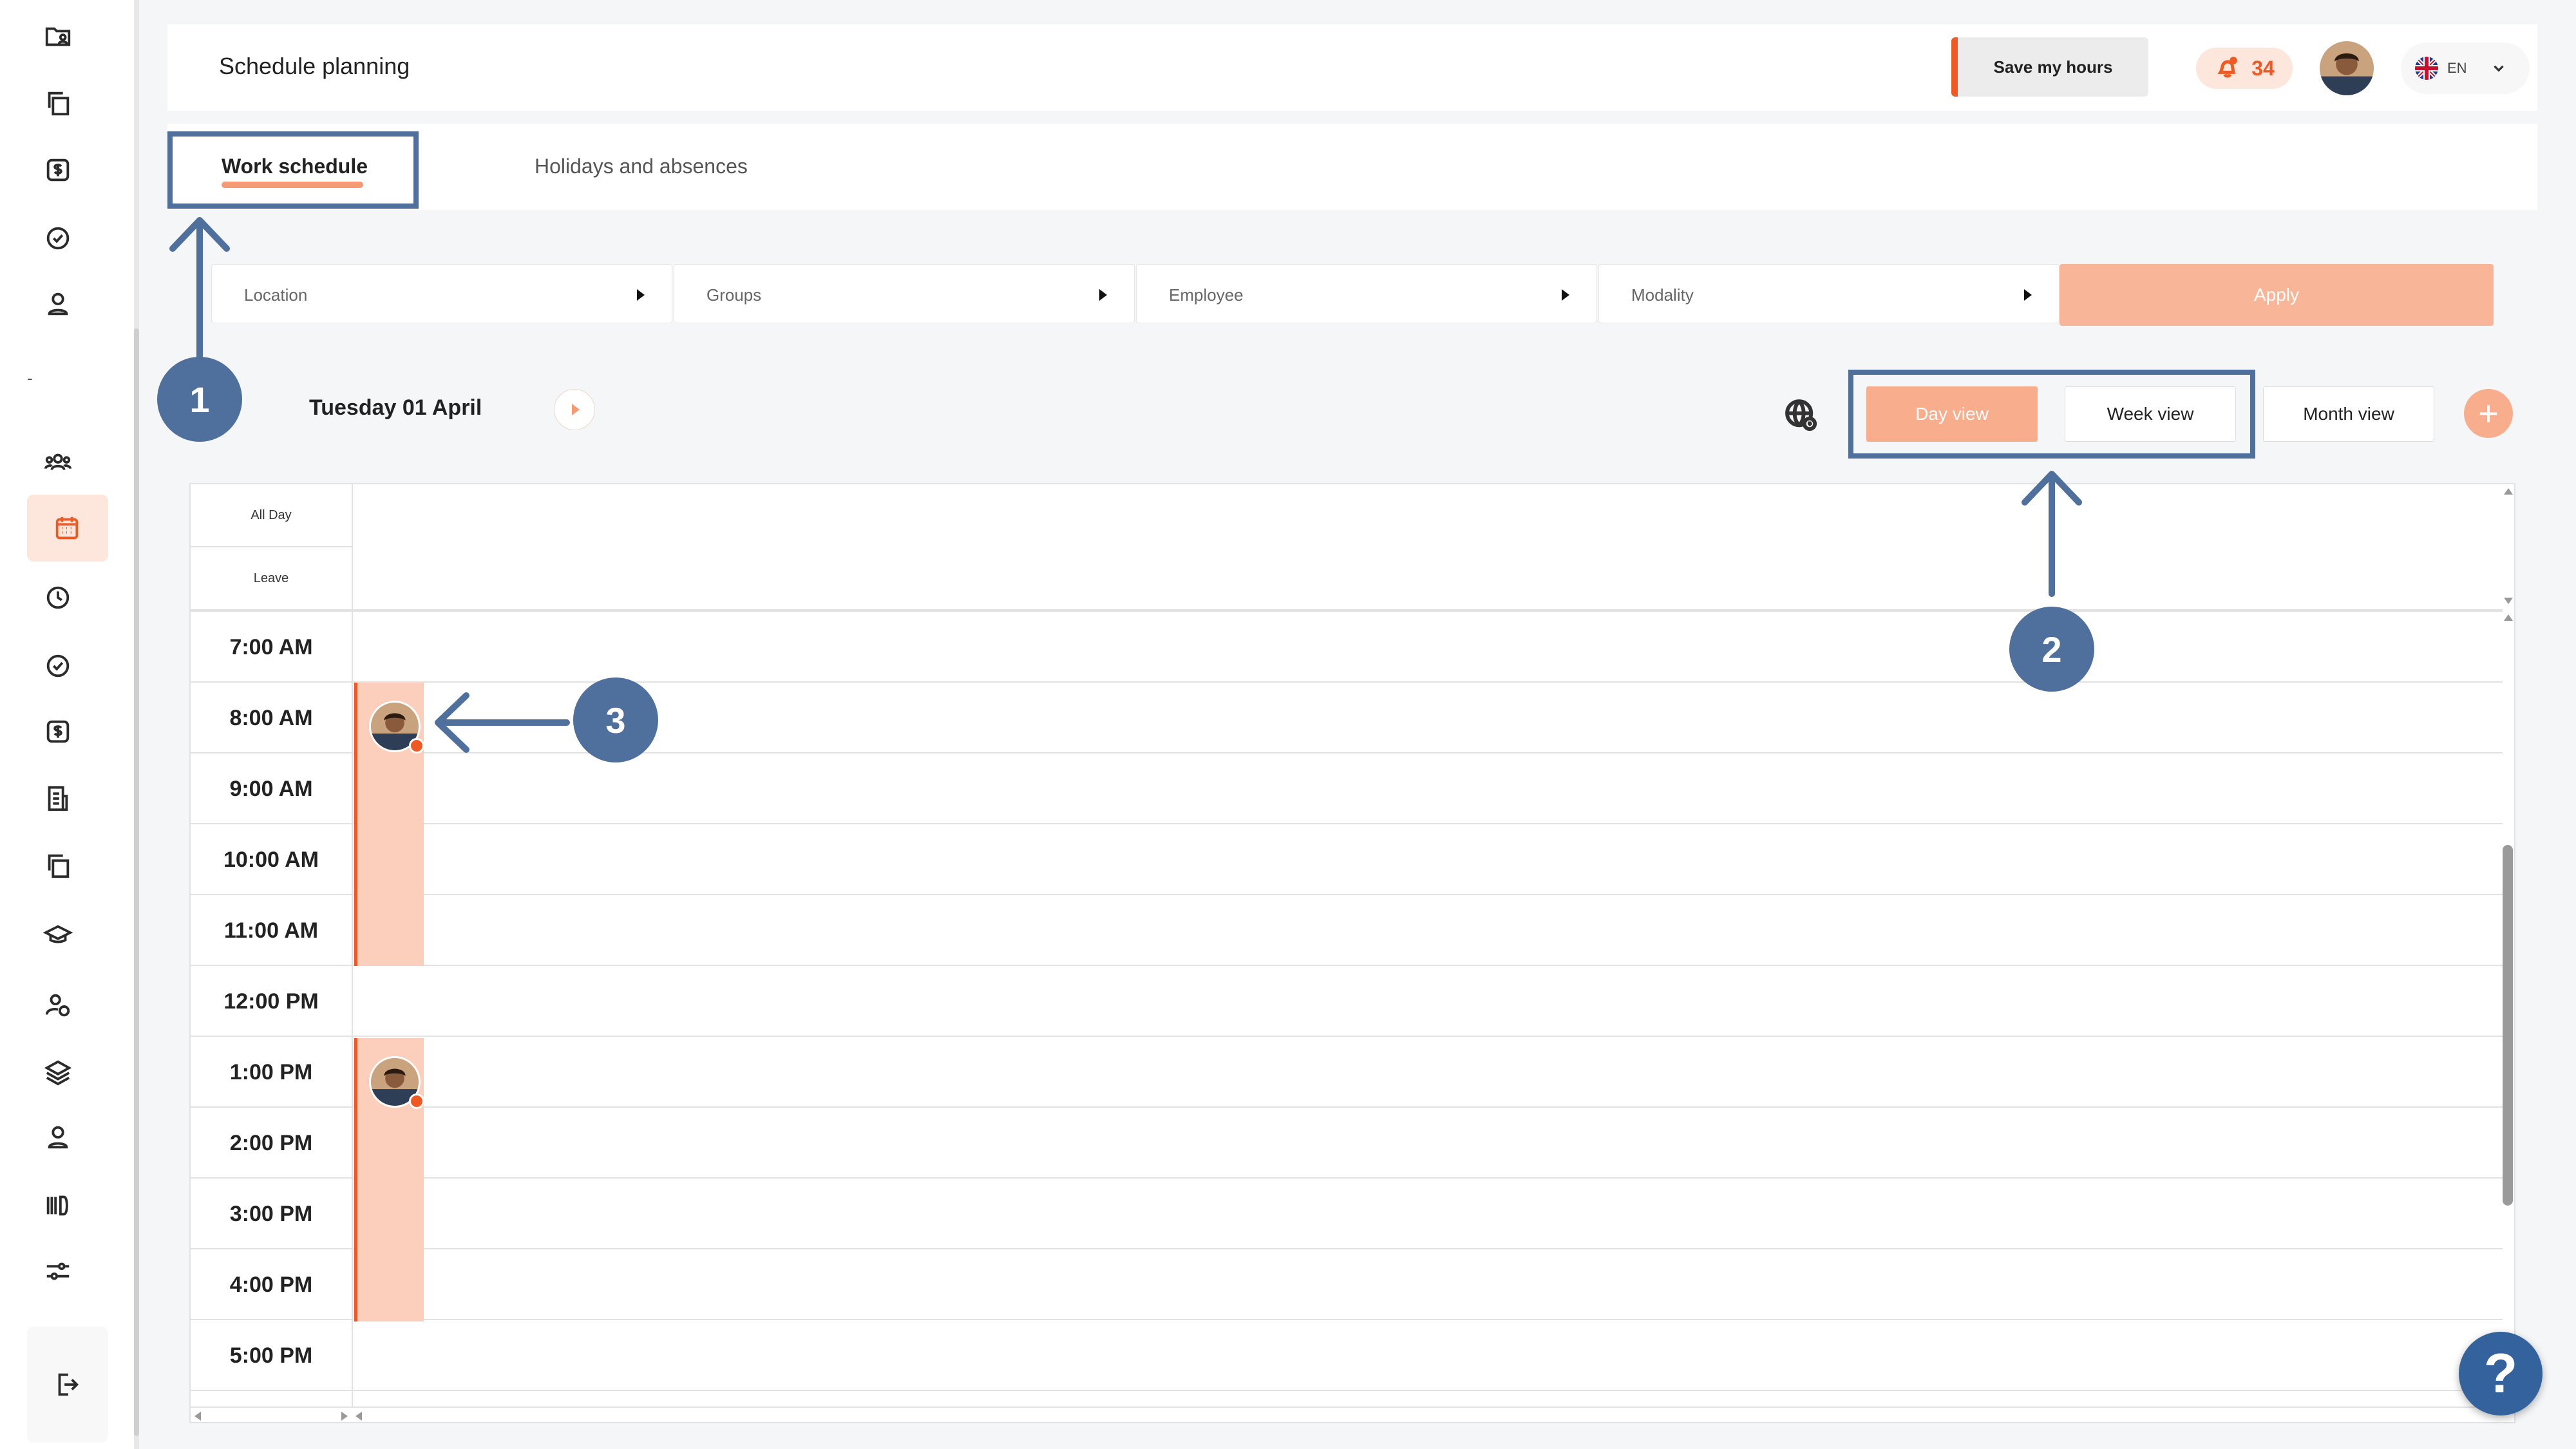 The width and height of the screenshot is (2576, 1449). Describe the element at coordinates (2457, 68) in the screenshot. I see `language-label: EN` at that location.